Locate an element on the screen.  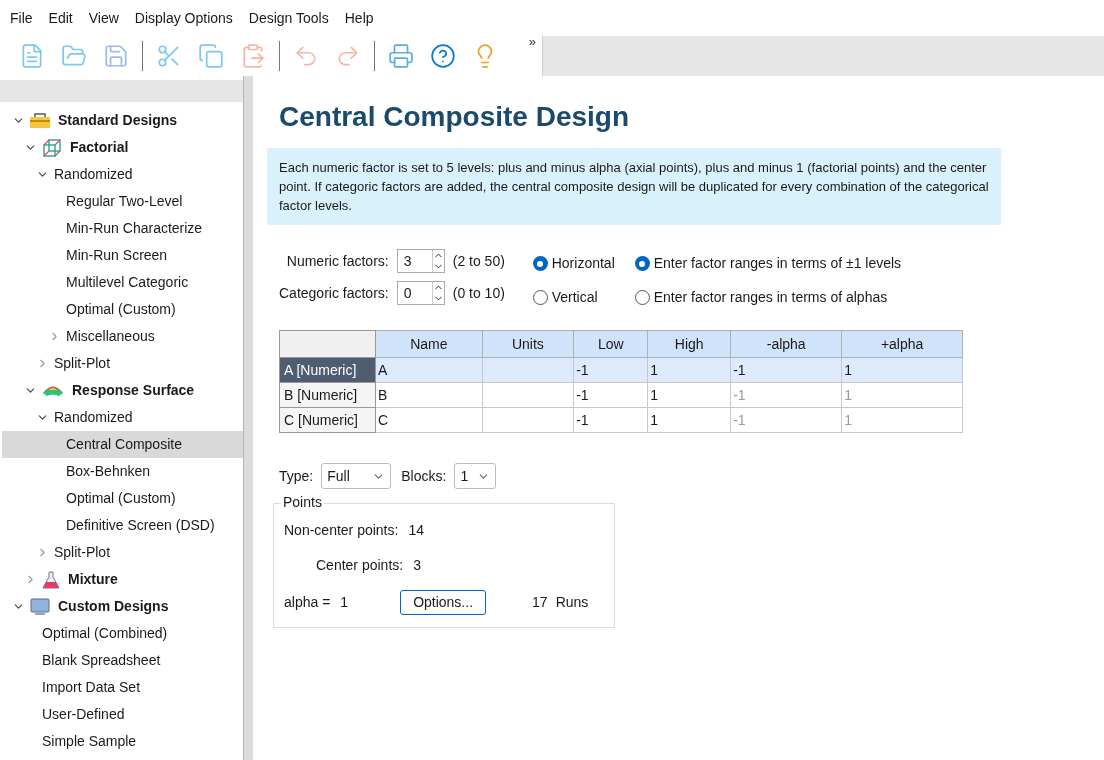
column-header: Units is located at coordinates (528, 344).